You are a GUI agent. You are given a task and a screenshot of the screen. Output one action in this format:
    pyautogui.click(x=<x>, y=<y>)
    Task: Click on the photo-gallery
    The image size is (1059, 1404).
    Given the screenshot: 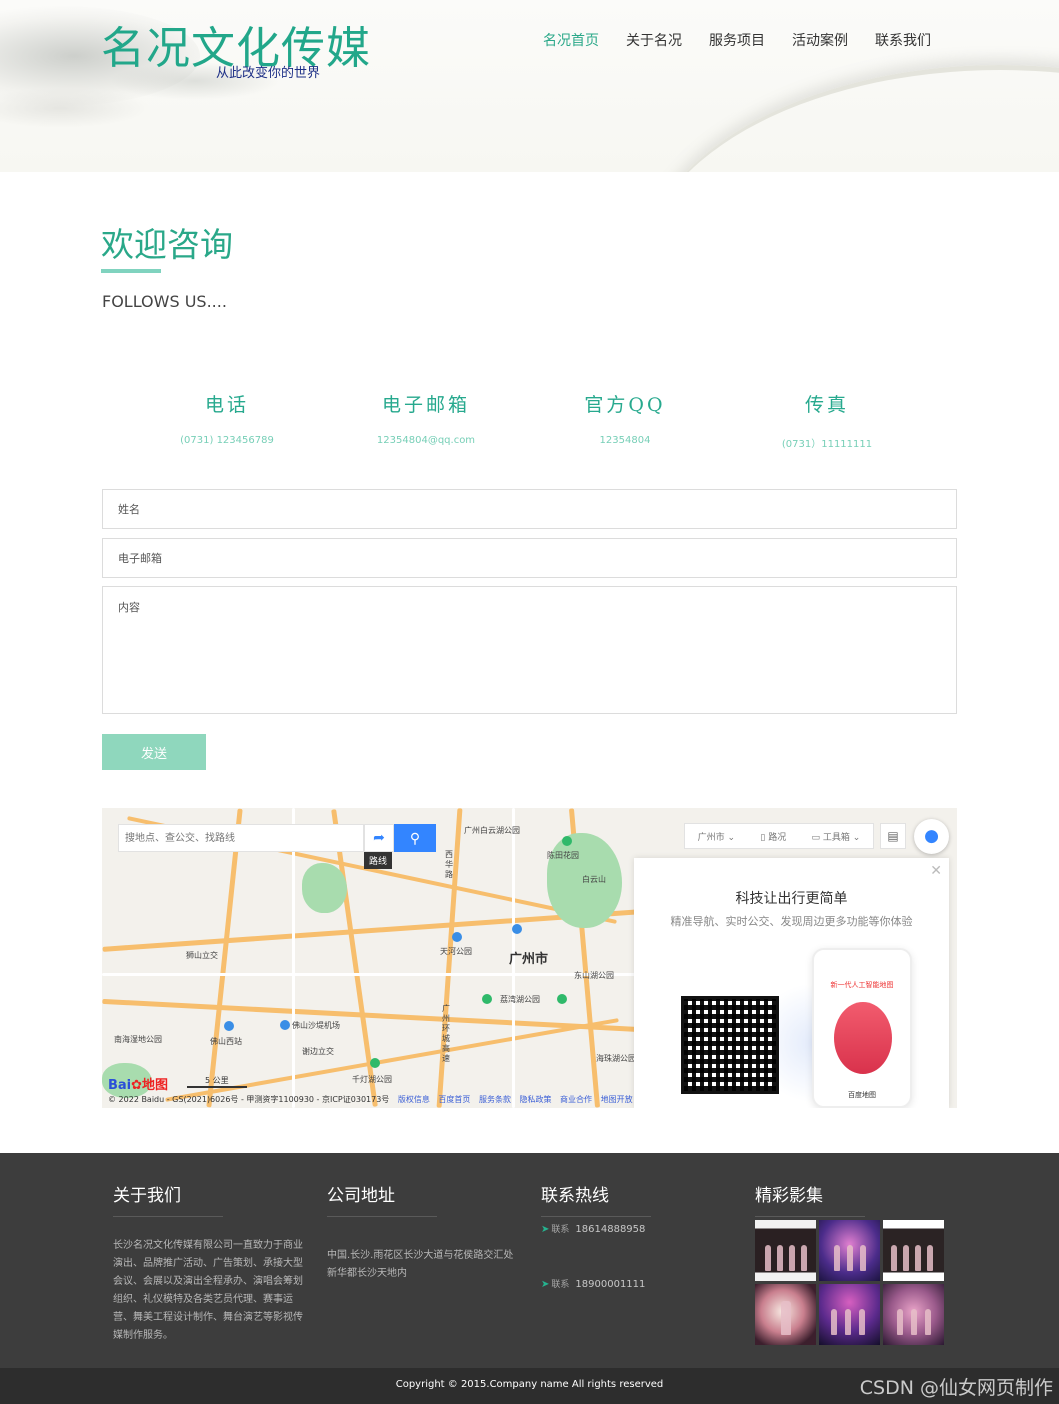 What is the action you would take?
    pyautogui.click(x=849, y=1282)
    